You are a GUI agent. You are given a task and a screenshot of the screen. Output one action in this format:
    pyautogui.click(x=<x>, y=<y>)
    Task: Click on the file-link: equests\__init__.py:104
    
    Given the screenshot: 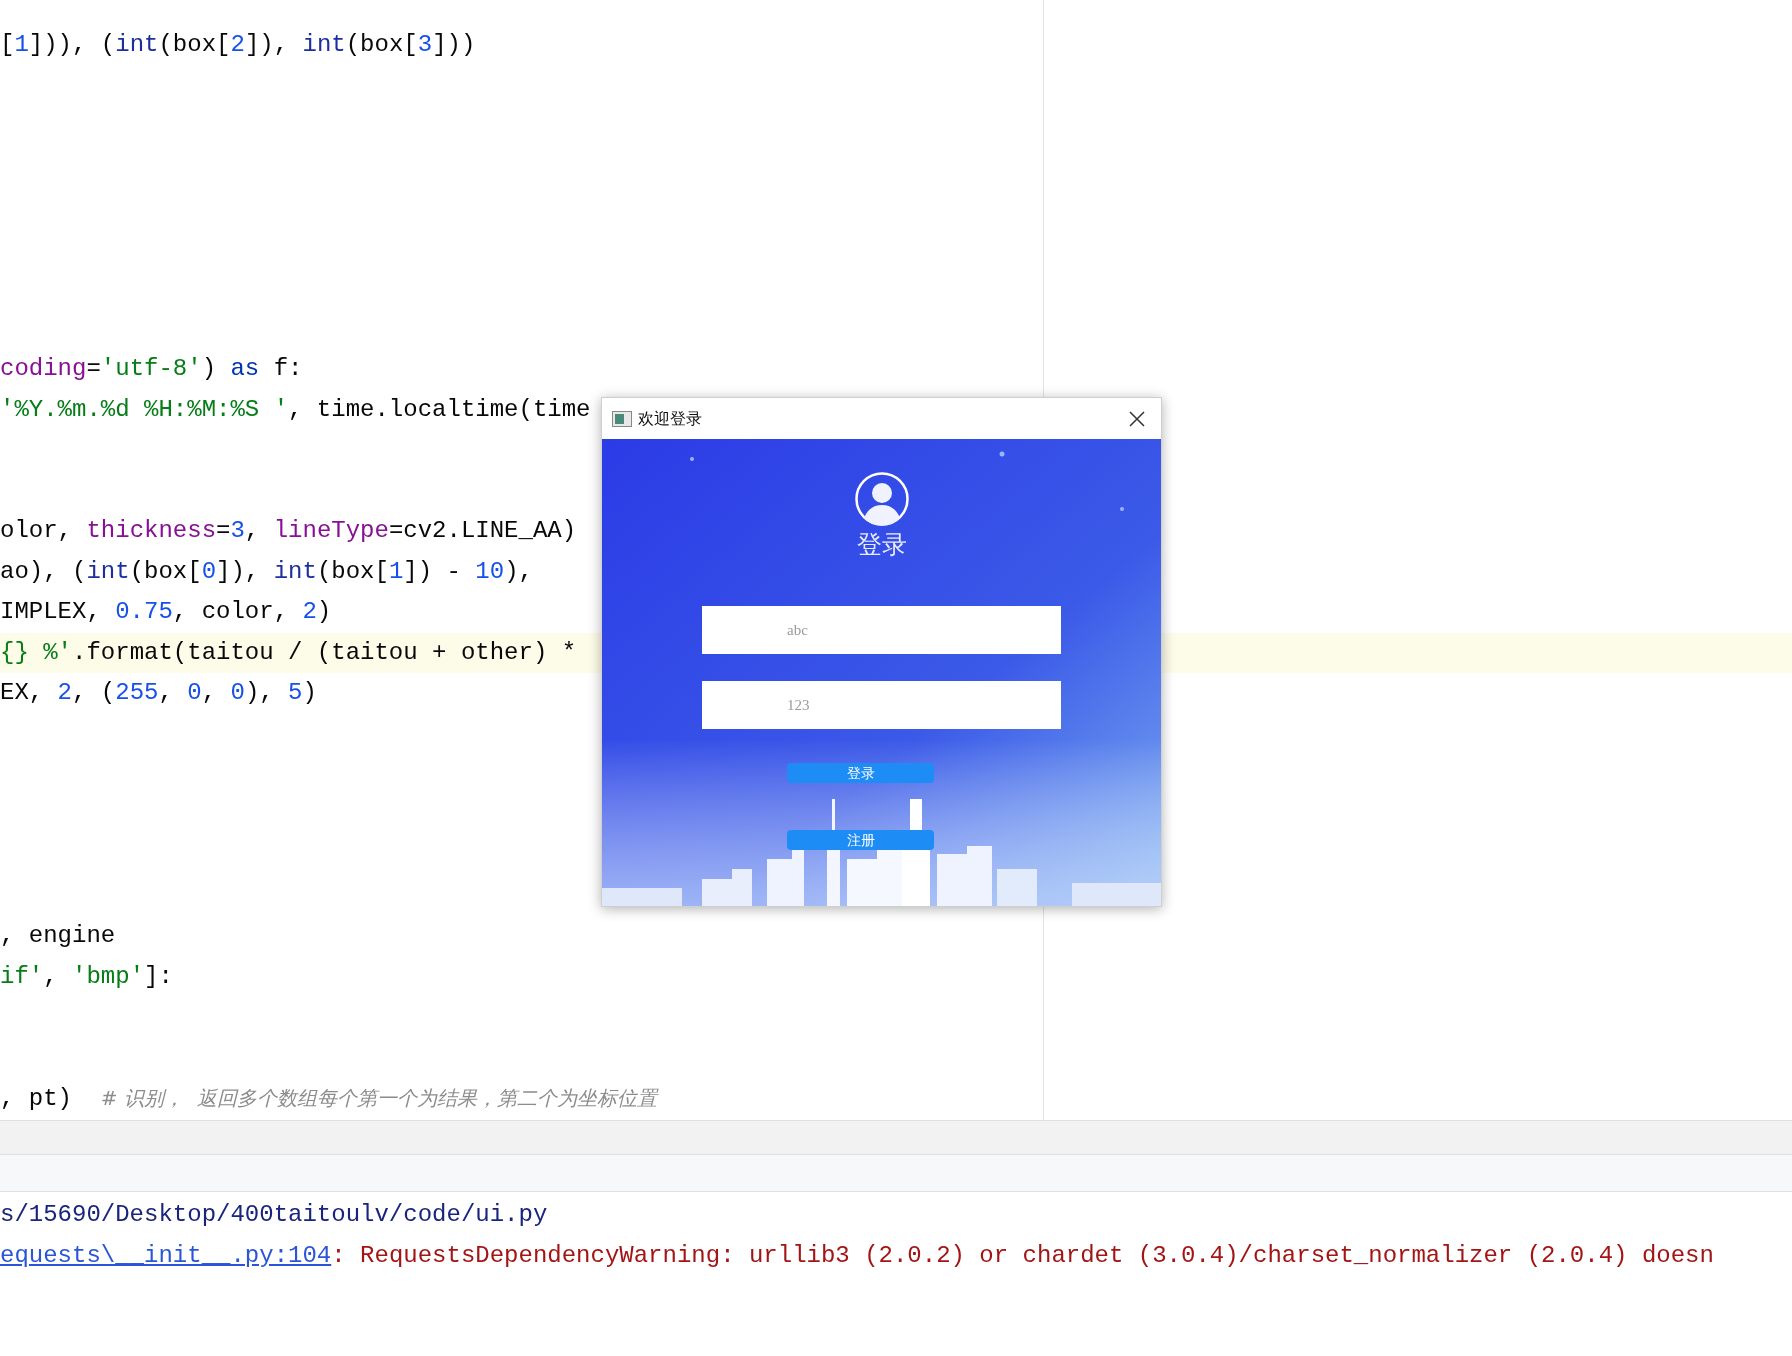 What is the action you would take?
    pyautogui.click(x=166, y=1255)
    